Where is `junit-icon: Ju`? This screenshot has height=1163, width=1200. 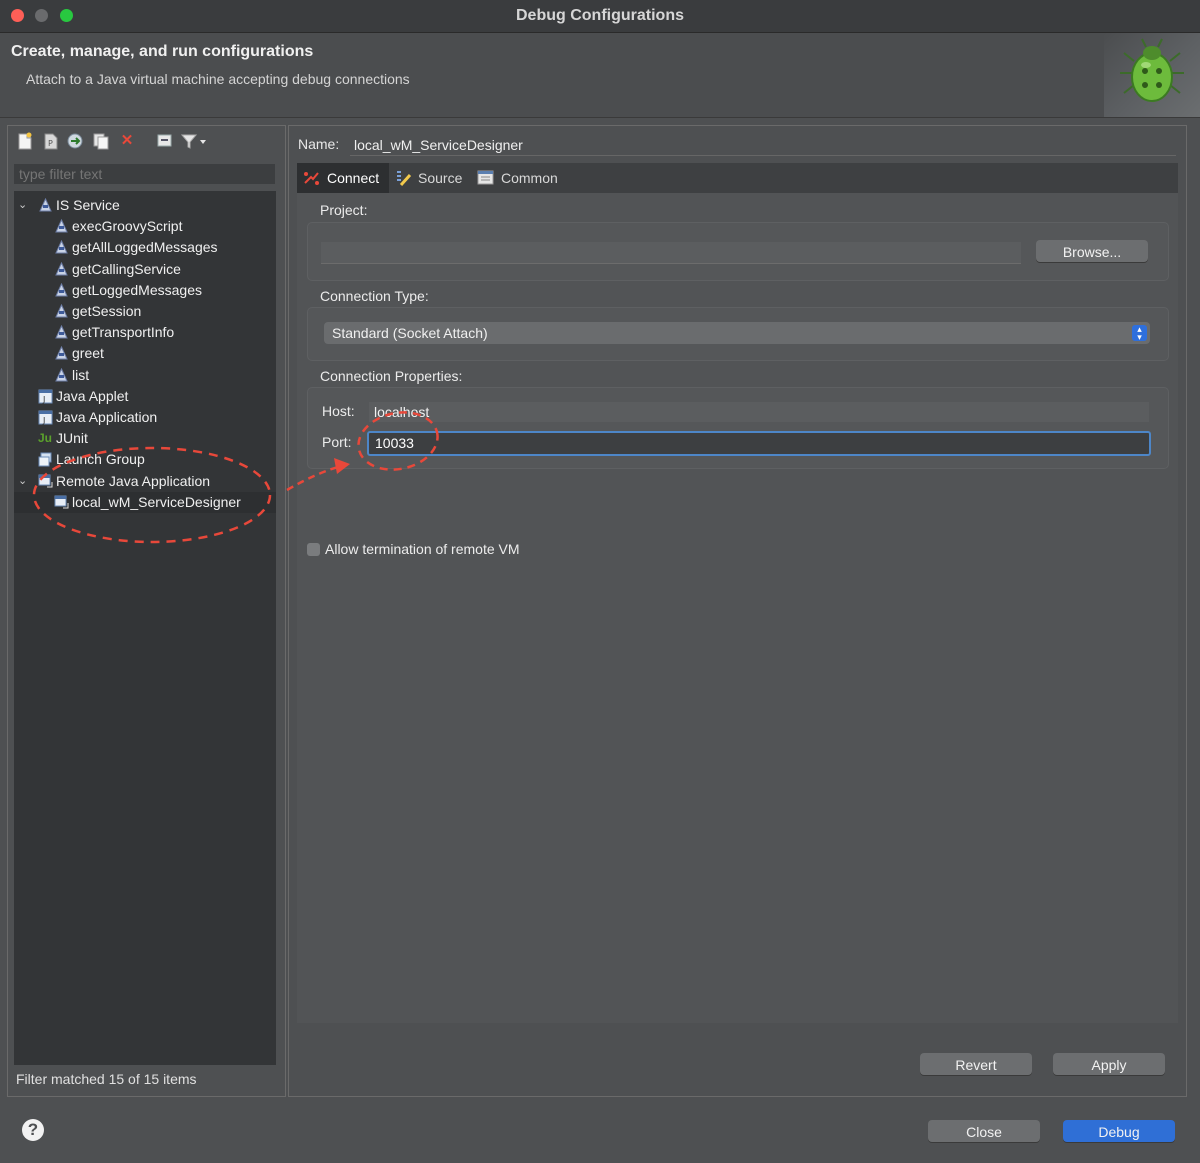
junit-icon: Ju is located at coordinates (44, 438).